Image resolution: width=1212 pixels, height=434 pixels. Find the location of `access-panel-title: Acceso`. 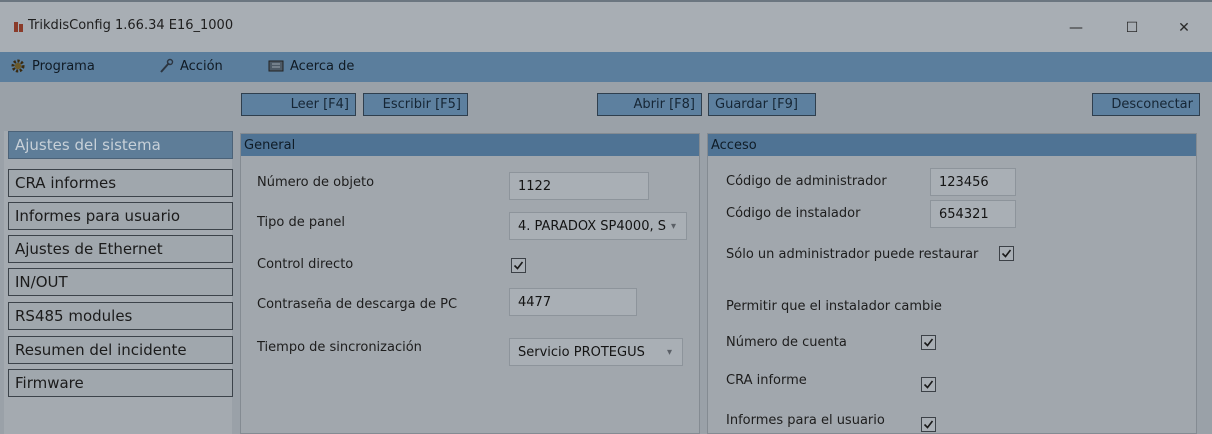

access-panel-title: Acceso is located at coordinates (952, 145).